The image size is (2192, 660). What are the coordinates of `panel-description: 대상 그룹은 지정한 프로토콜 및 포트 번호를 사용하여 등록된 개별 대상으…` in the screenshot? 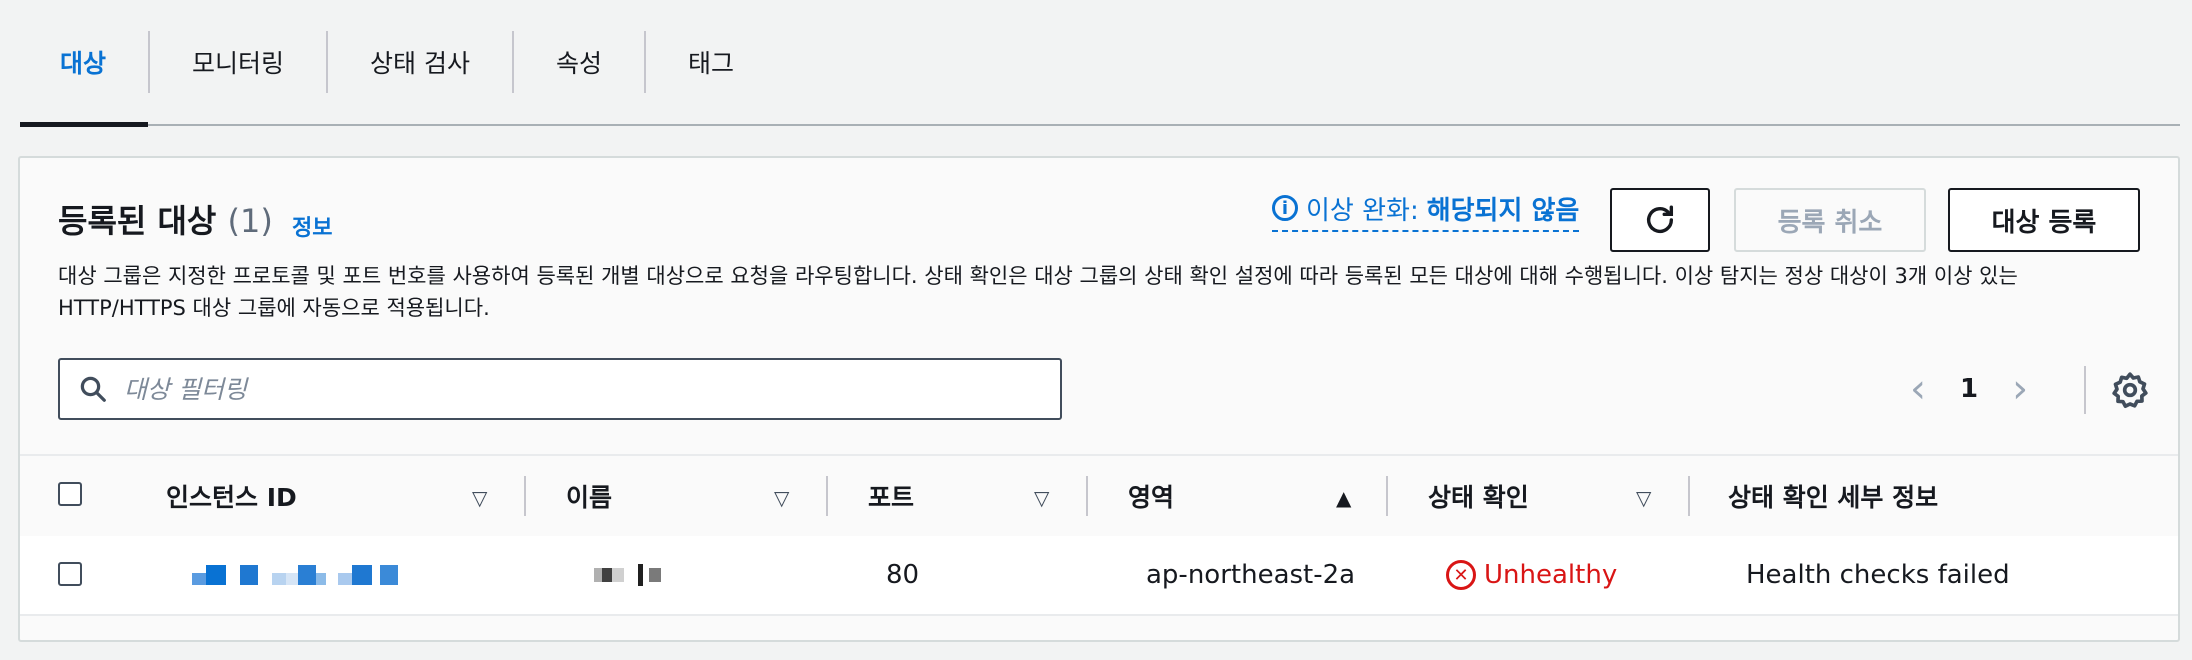 It's located at (1038, 292).